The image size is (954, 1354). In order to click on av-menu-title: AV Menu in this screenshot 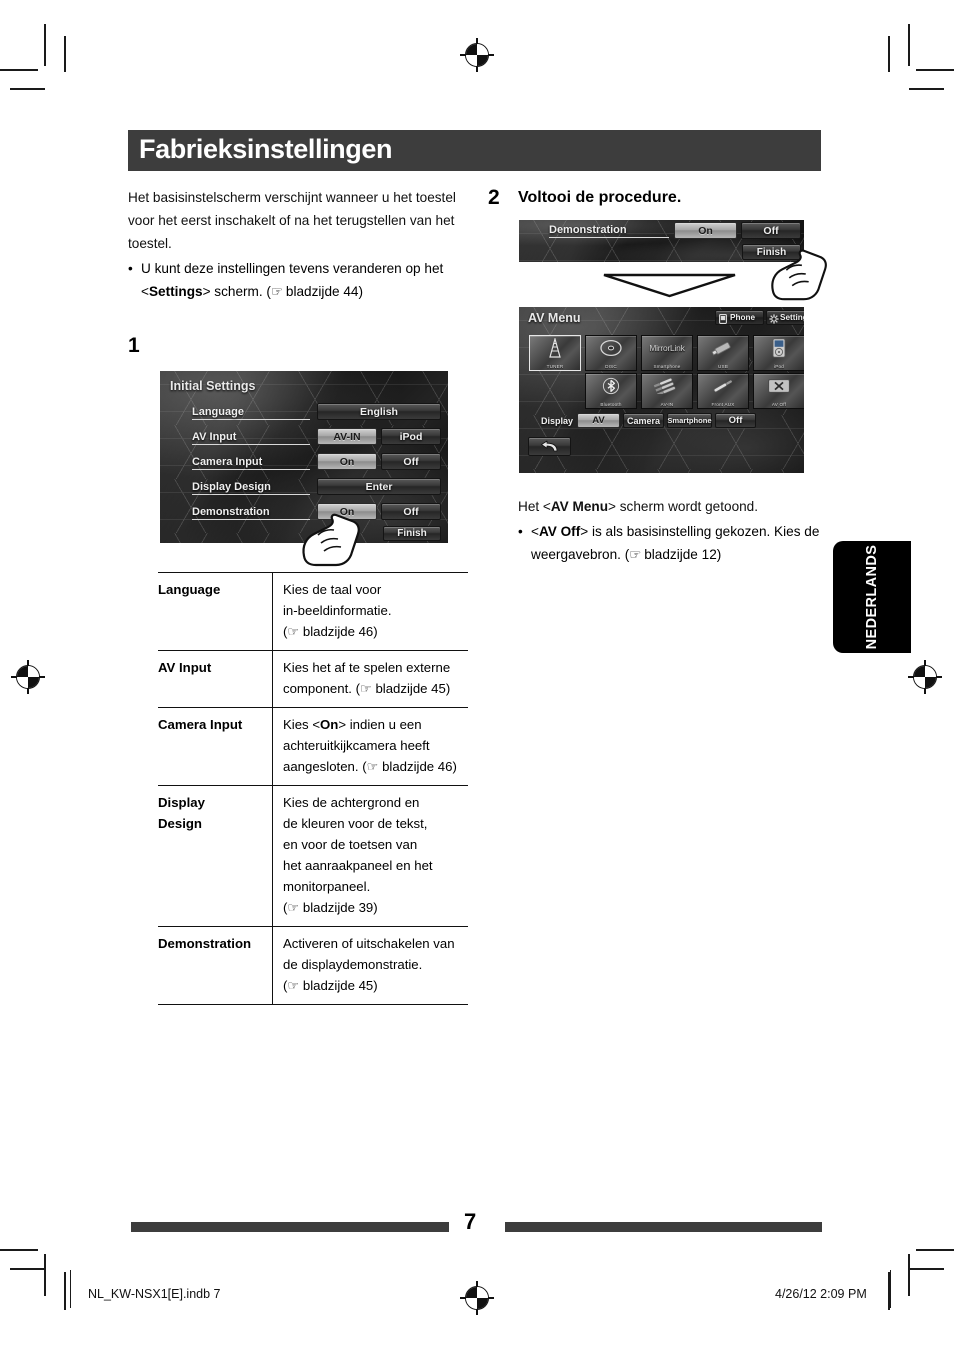, I will do `click(554, 318)`.